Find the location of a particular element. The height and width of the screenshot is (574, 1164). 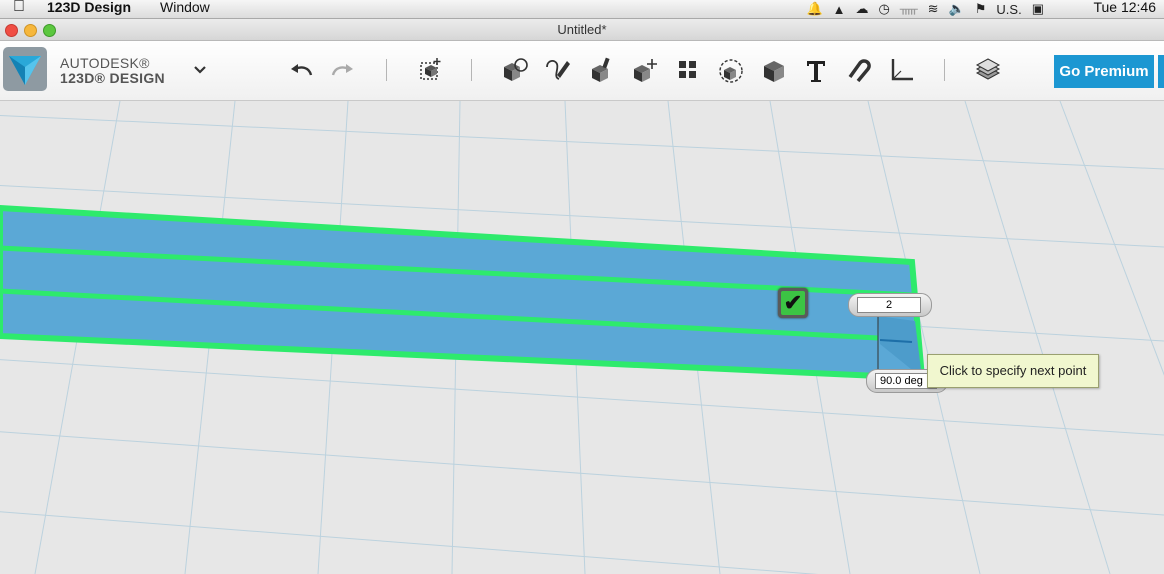

measure-button is located at coordinates (902, 70).